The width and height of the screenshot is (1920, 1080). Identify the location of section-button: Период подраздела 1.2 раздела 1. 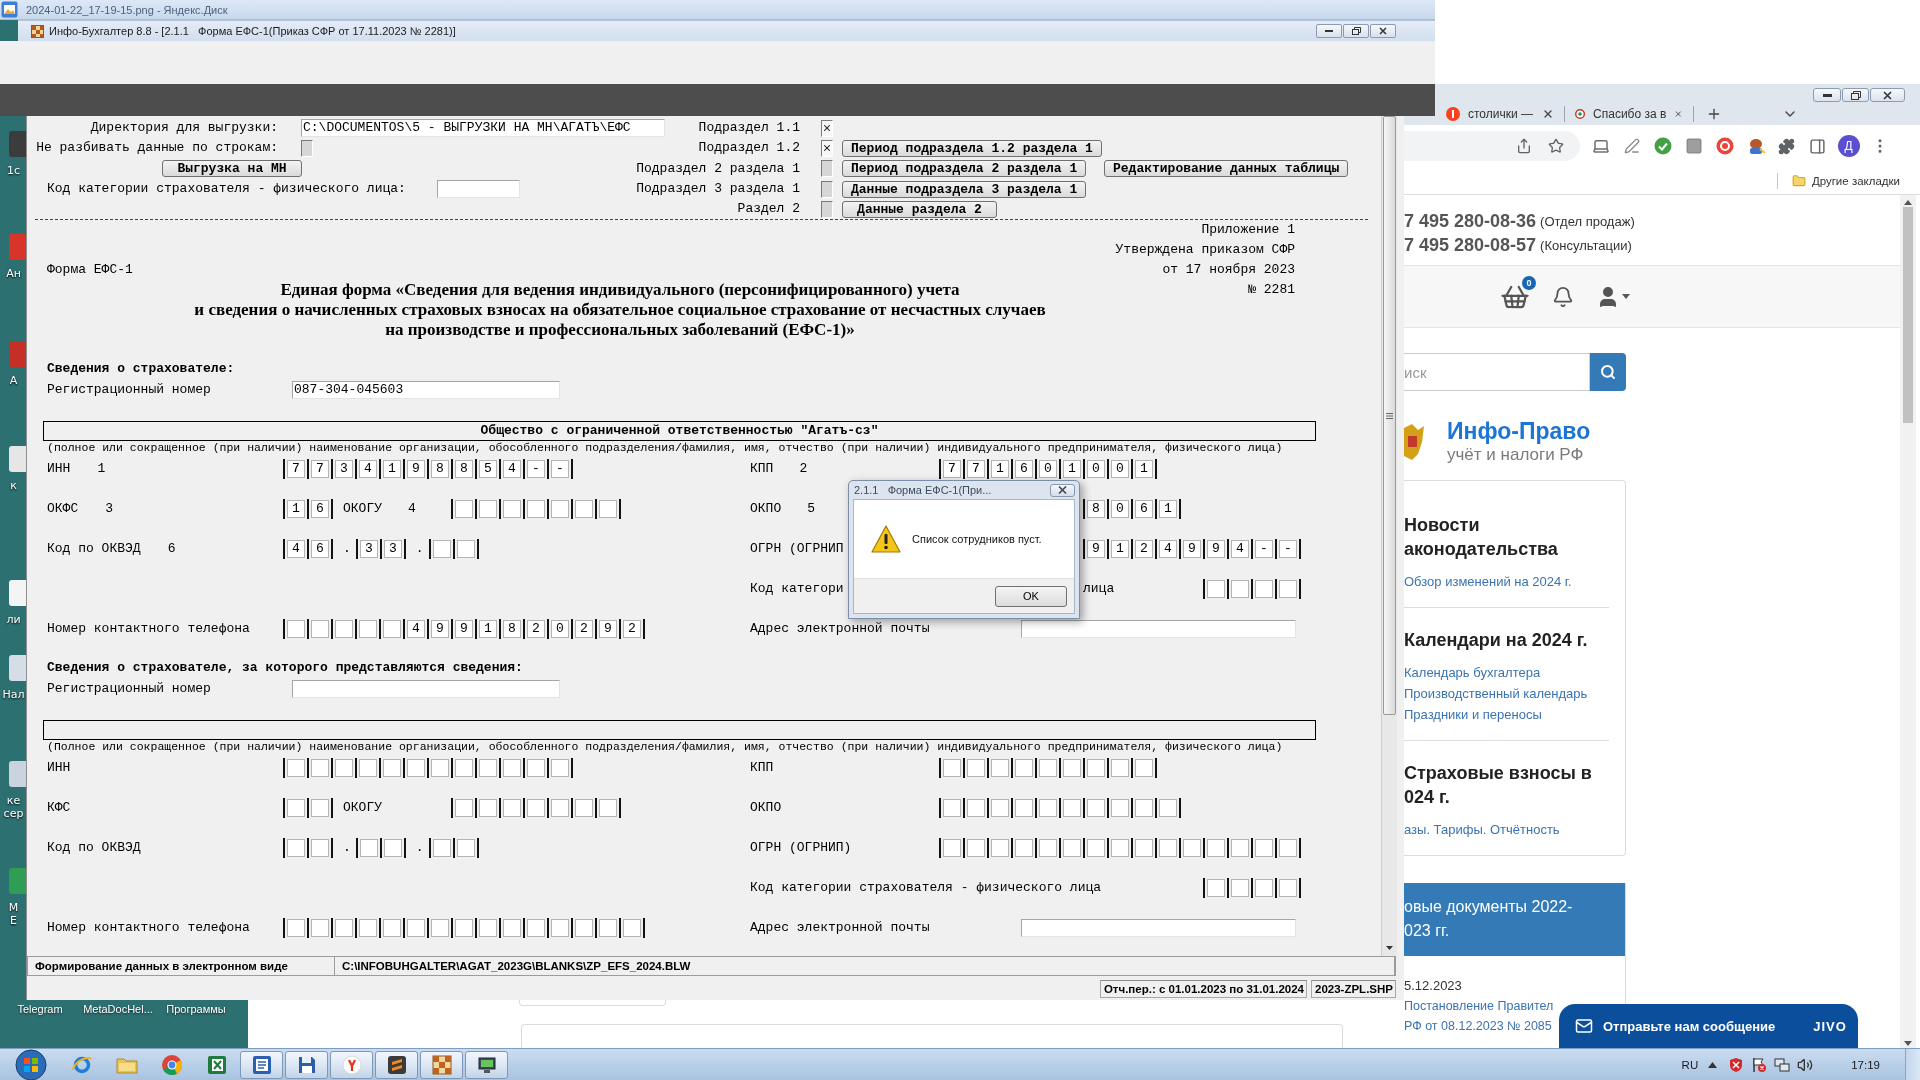
(972, 148).